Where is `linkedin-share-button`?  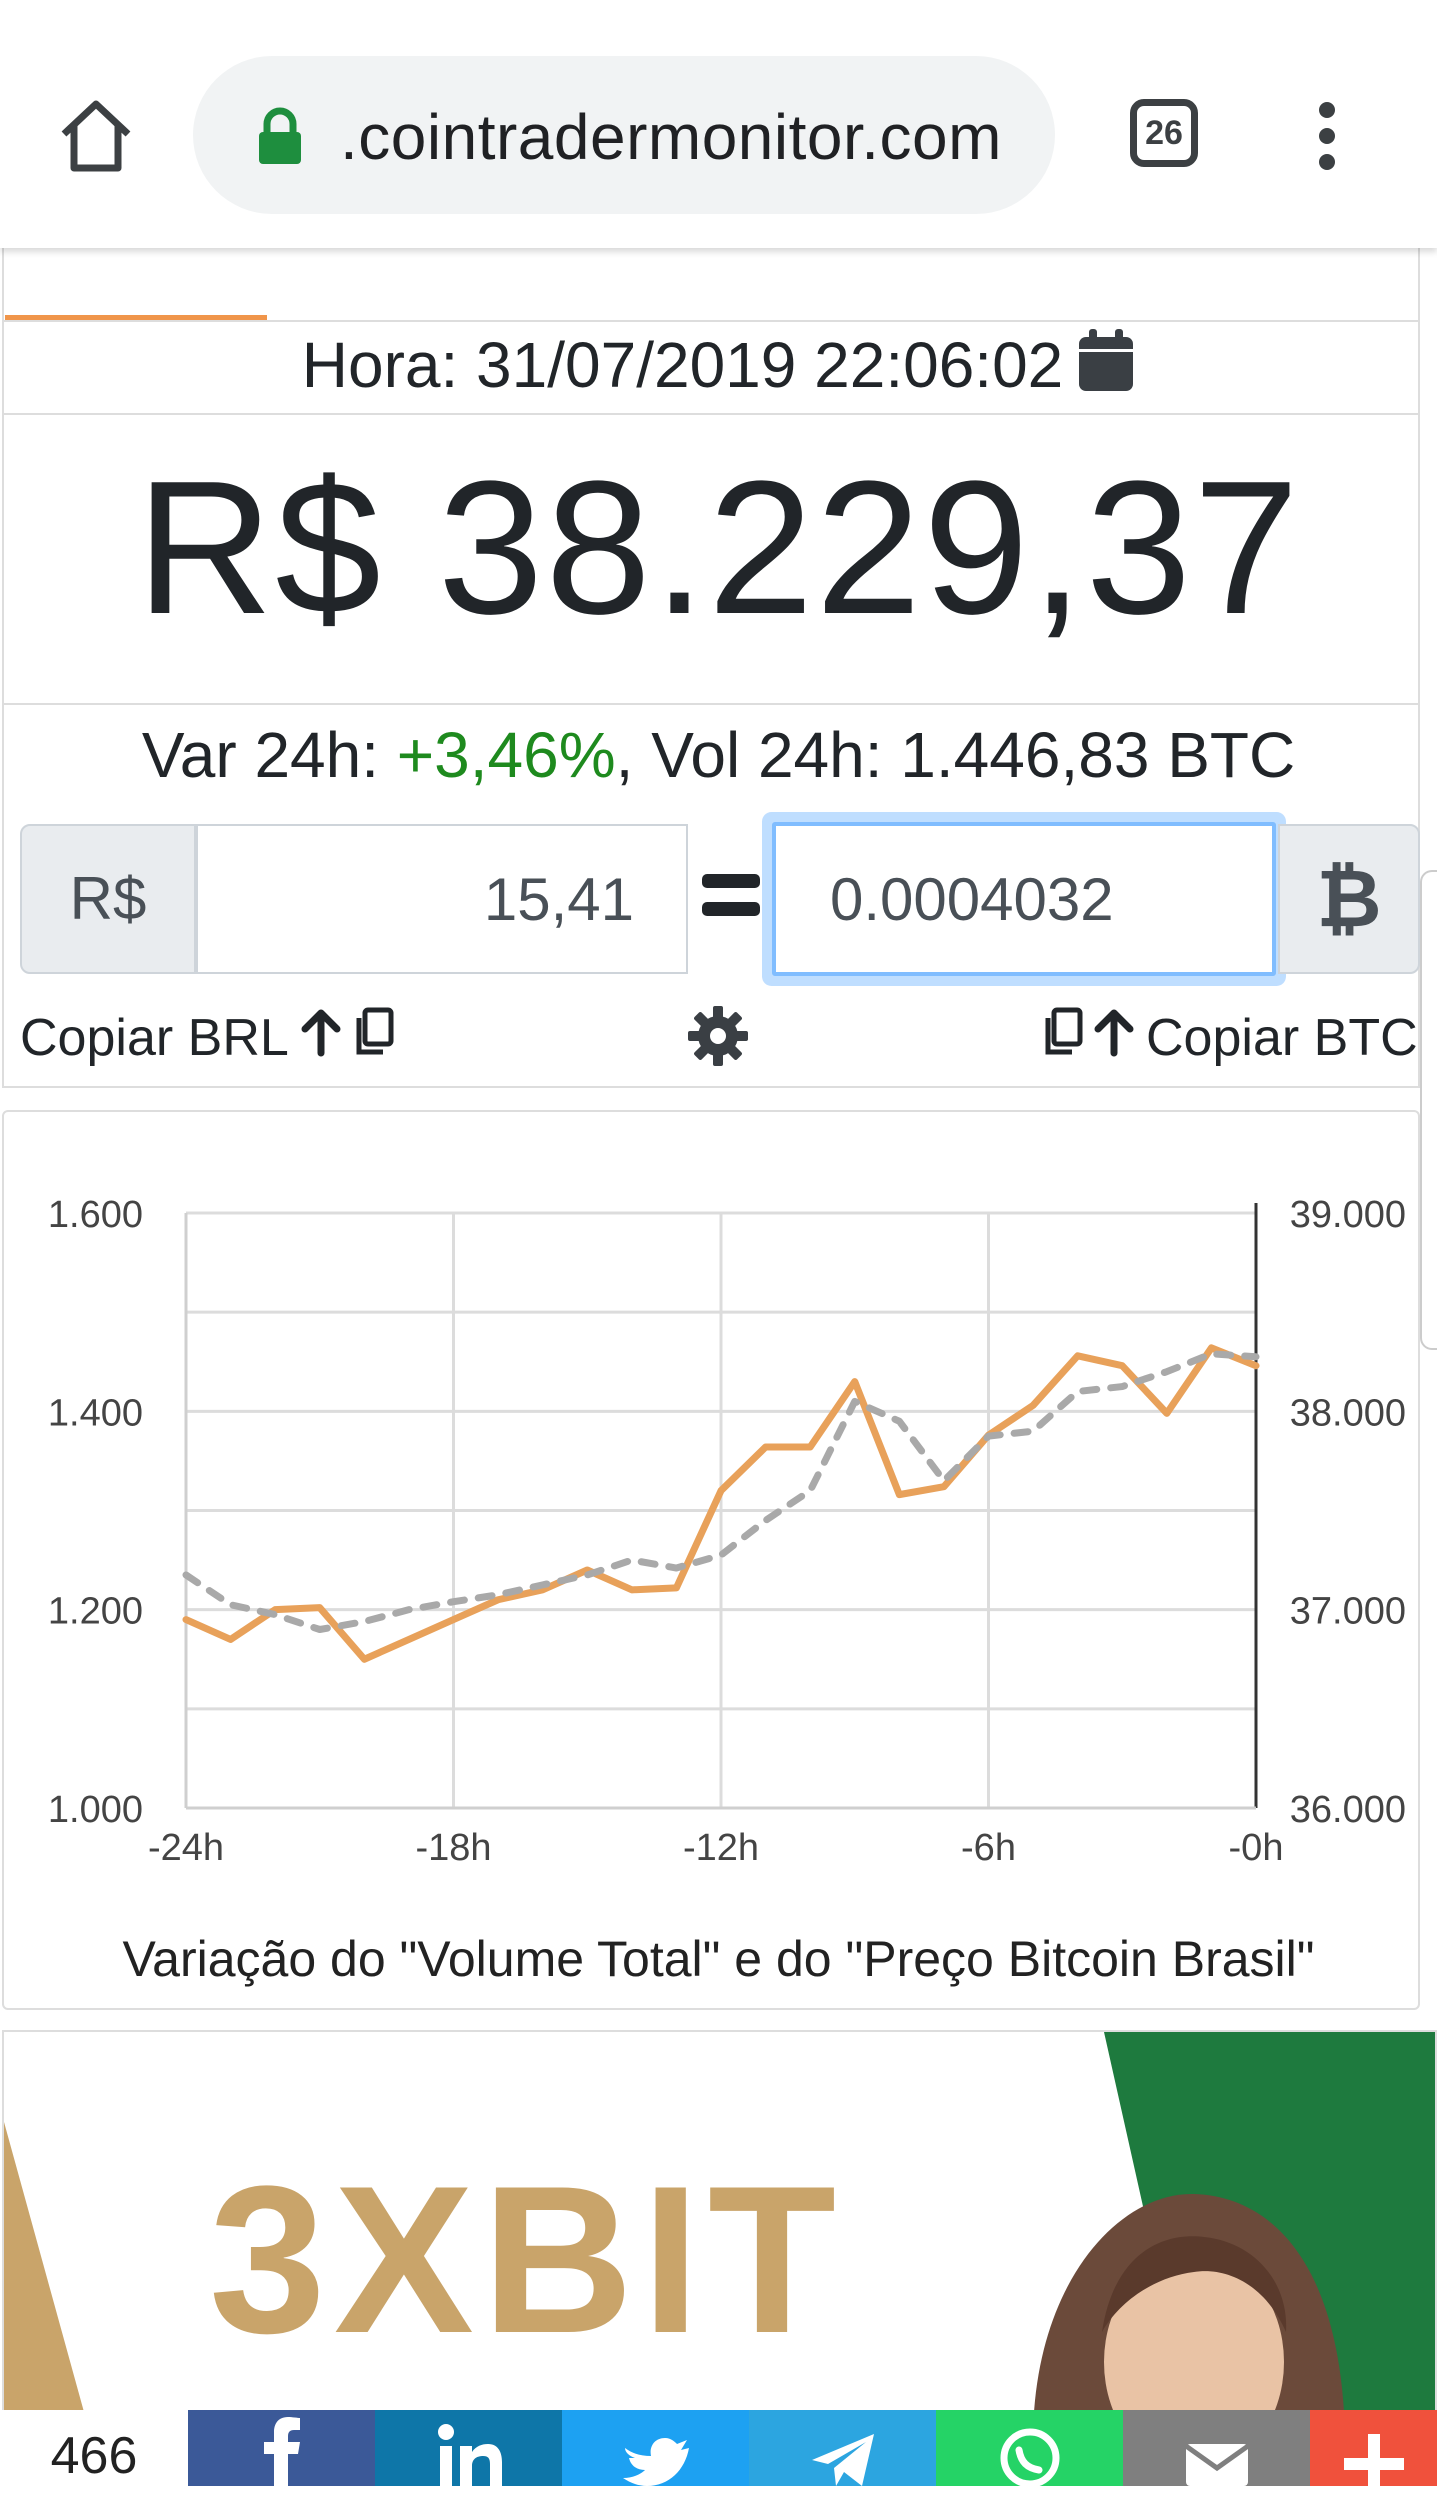 linkedin-share-button is located at coordinates (468, 2448).